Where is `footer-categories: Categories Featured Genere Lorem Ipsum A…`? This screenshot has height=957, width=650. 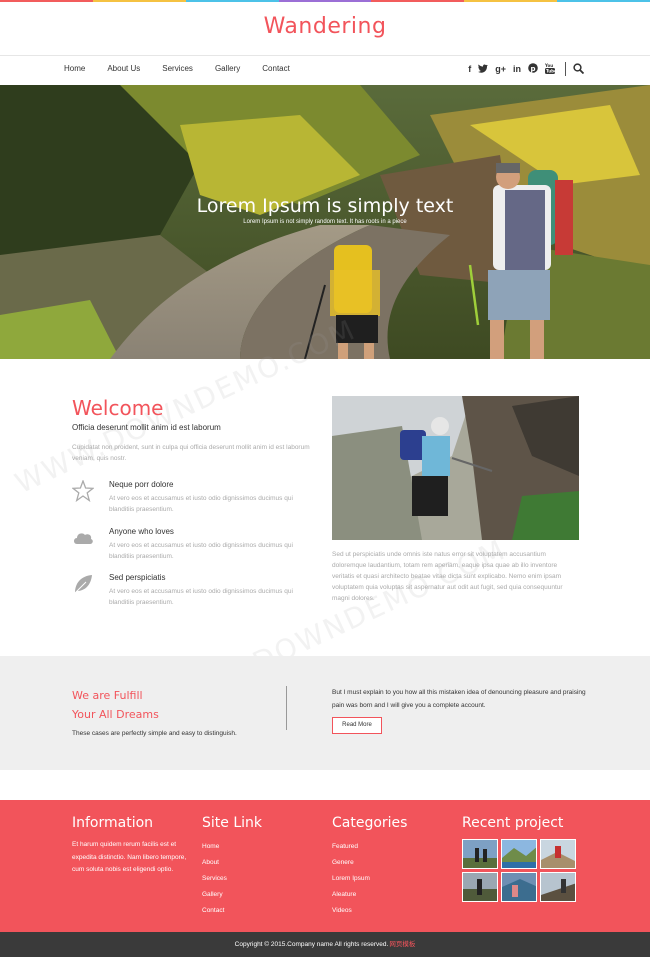 footer-categories: Categories Featured Genere Lorem Ipsum A… is located at coordinates (369, 867).